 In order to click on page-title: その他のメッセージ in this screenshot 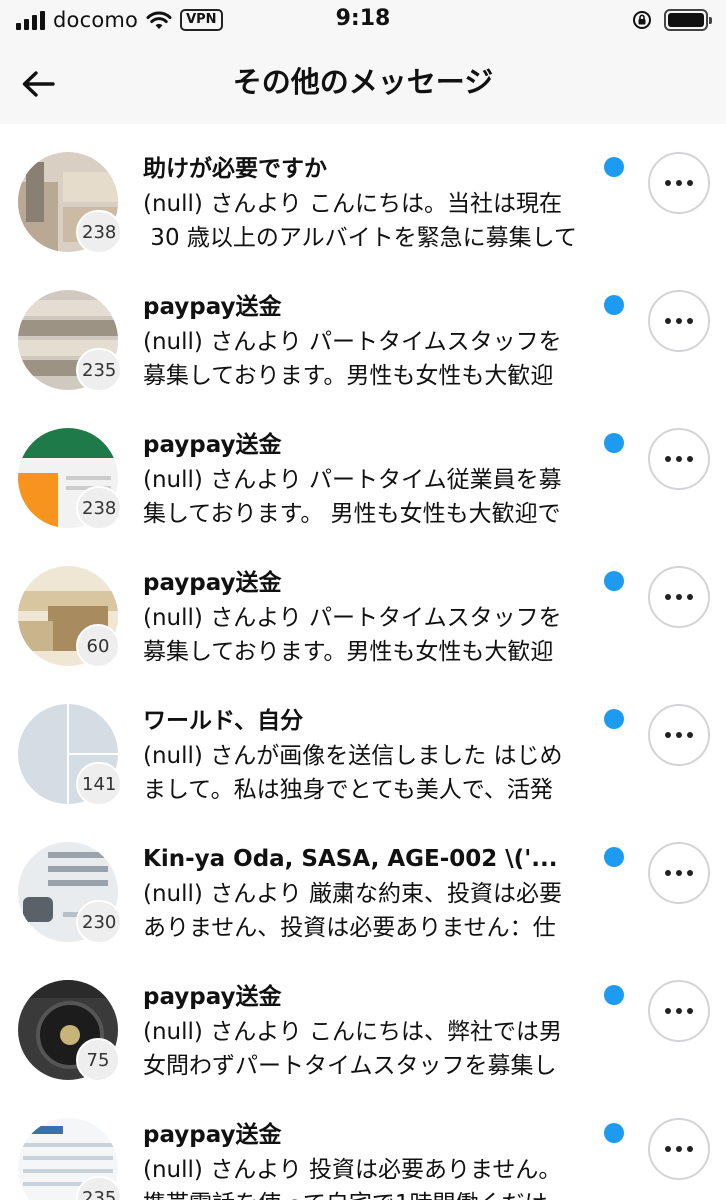, I will do `click(363, 82)`.